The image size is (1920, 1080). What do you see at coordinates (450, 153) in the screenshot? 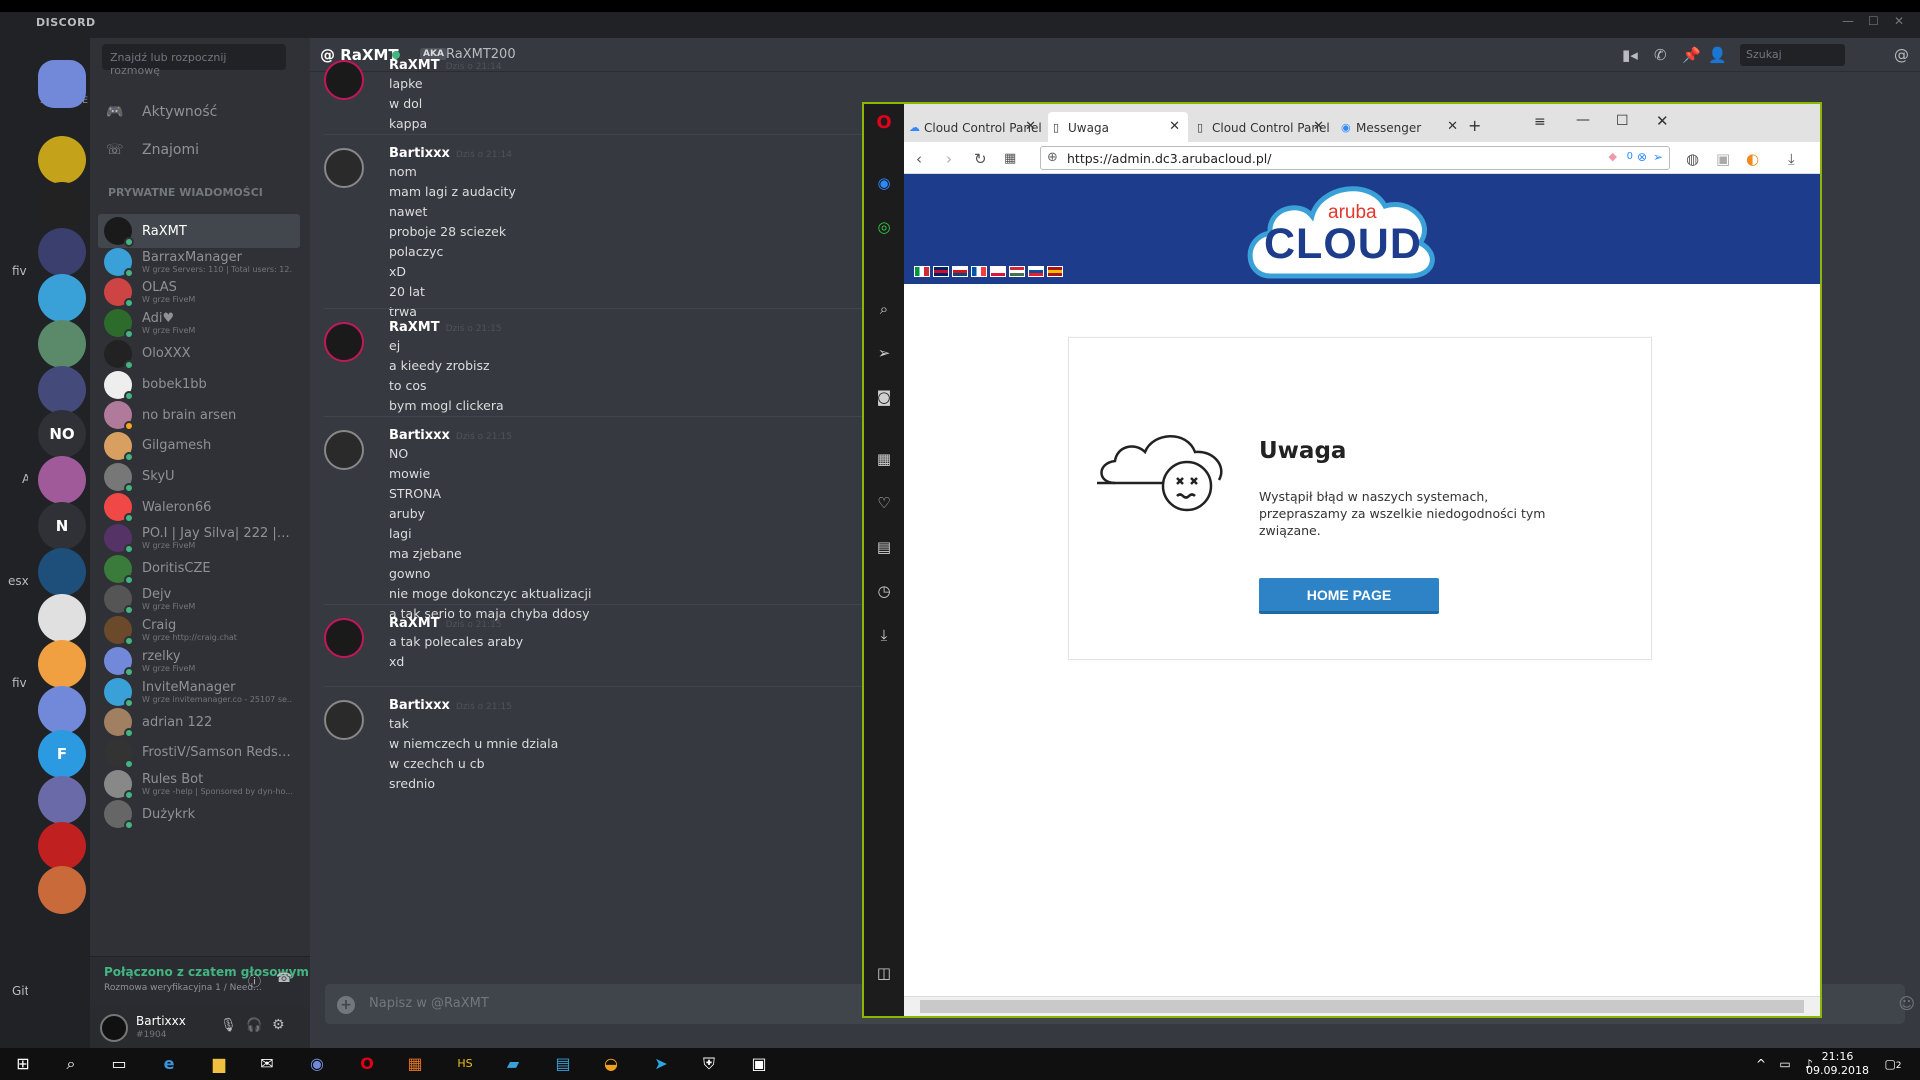
I see `message-author: Bartixxx Dziś o 21:14` at bounding box center [450, 153].